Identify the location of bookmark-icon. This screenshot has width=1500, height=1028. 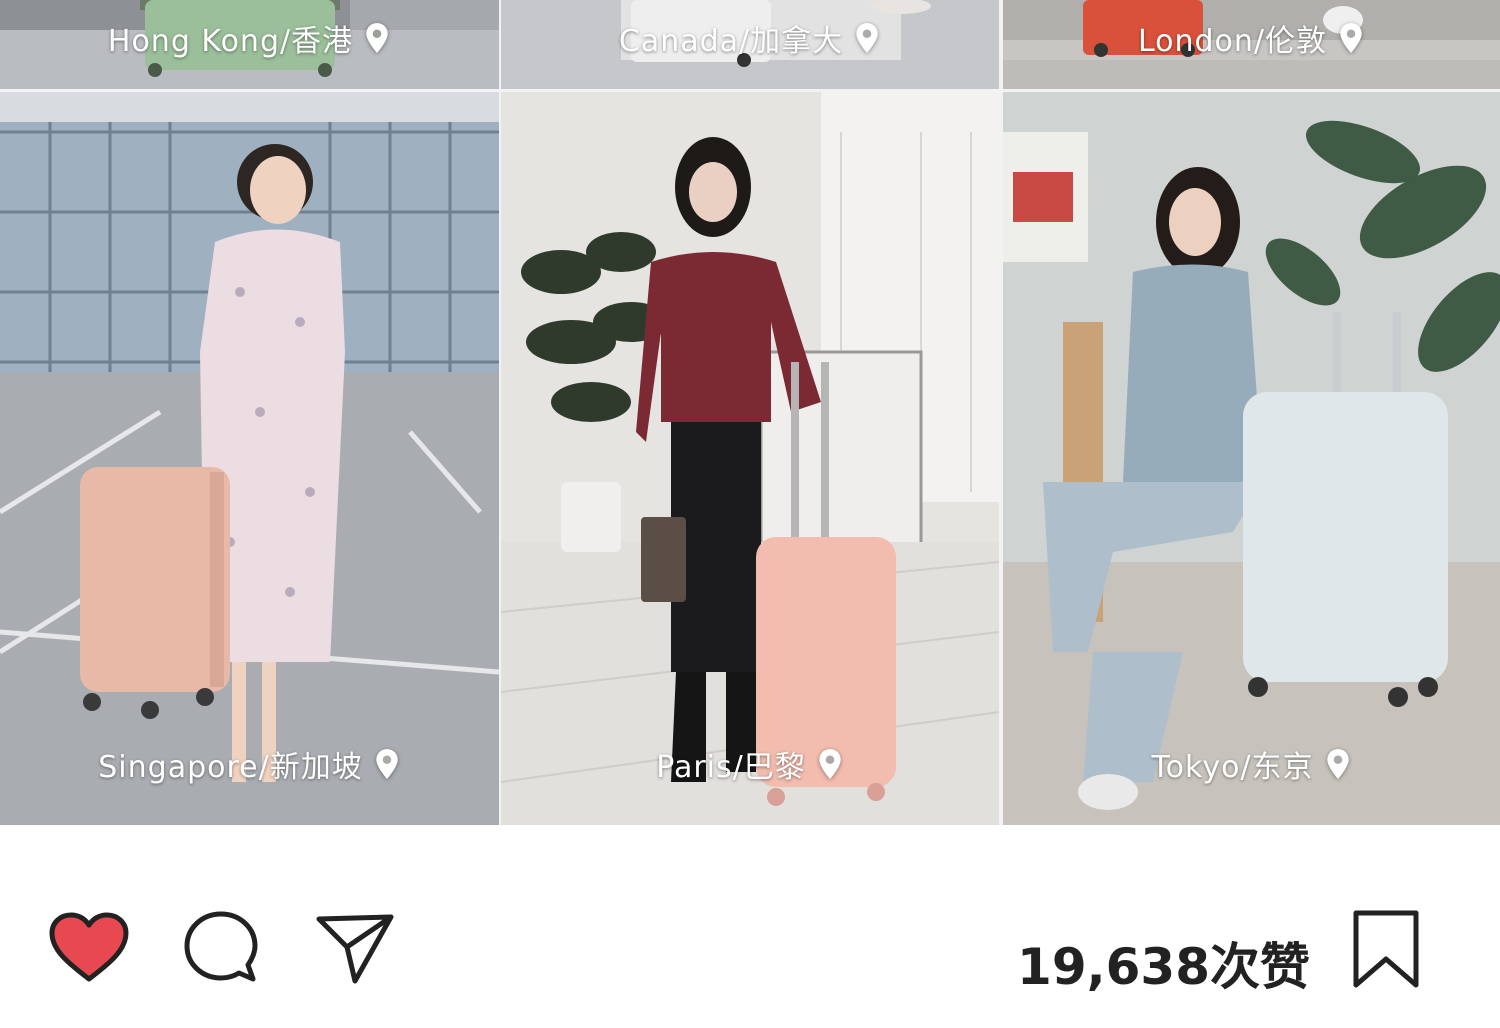
(1386, 950).